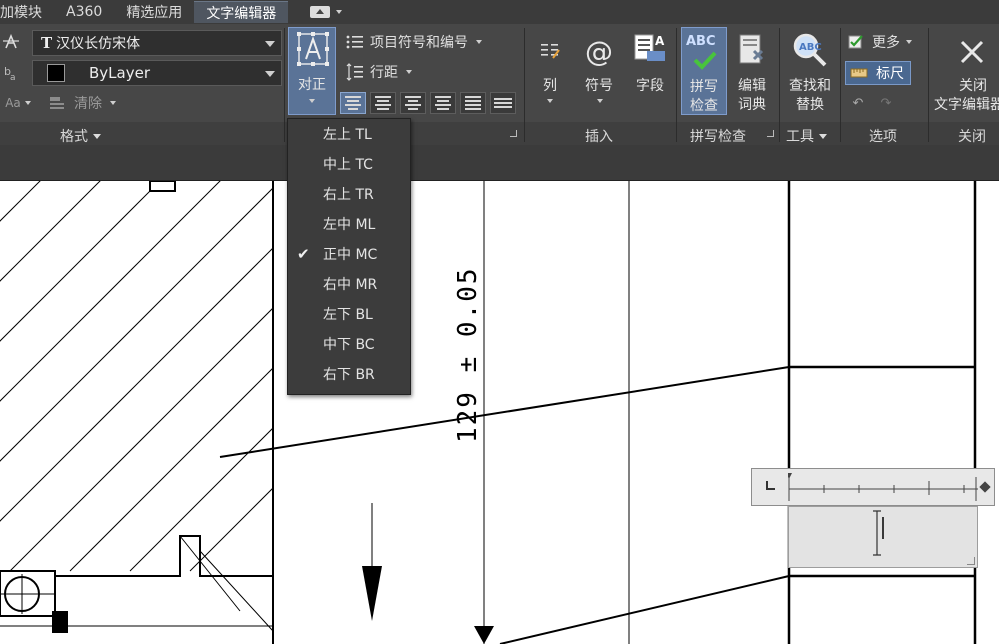 The width and height of the screenshot is (999, 644). Describe the element at coordinates (966, 105) in the screenshot. I see `close-editor-label-2: 文字编辑器` at that location.